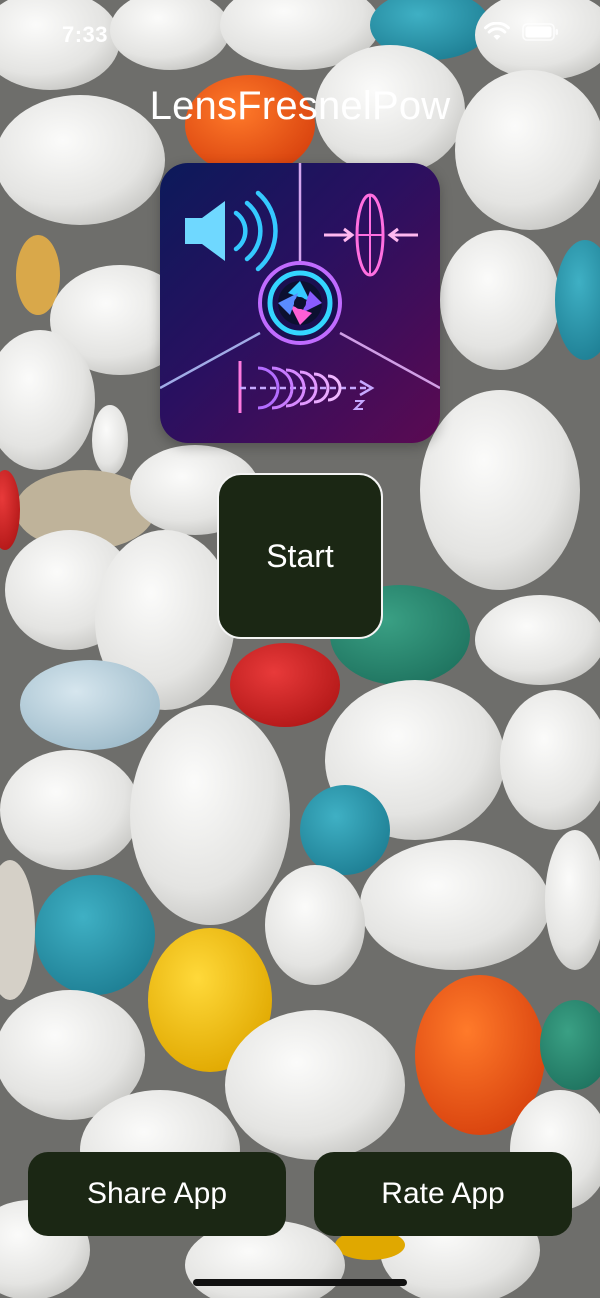 The height and width of the screenshot is (1298, 600). Describe the element at coordinates (443, 1194) in the screenshot. I see `rate-app-button: Rate App` at that location.